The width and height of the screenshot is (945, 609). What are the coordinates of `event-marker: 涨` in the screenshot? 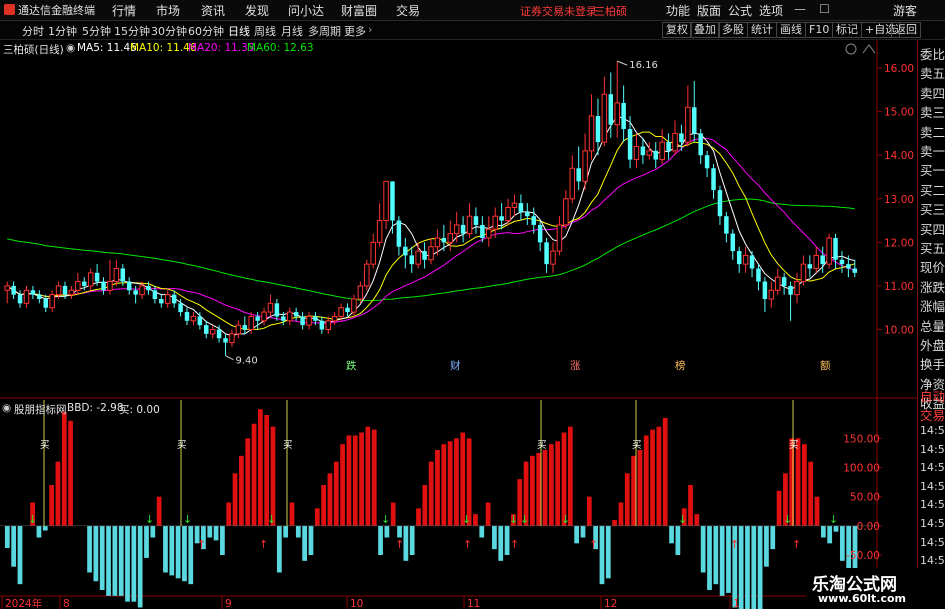 It's located at (575, 366).